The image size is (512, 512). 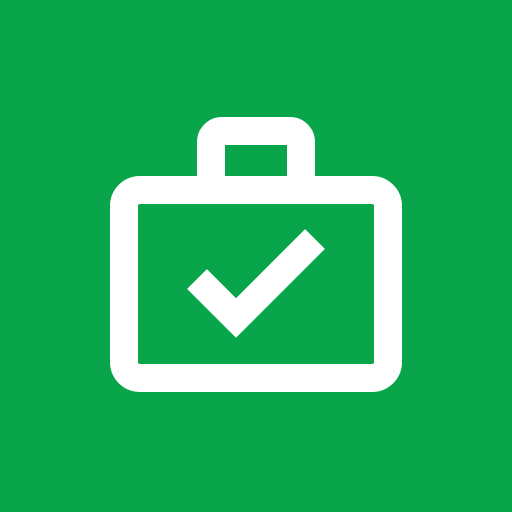 What do you see at coordinates (256, 283) in the screenshot?
I see `check-mark-icon` at bounding box center [256, 283].